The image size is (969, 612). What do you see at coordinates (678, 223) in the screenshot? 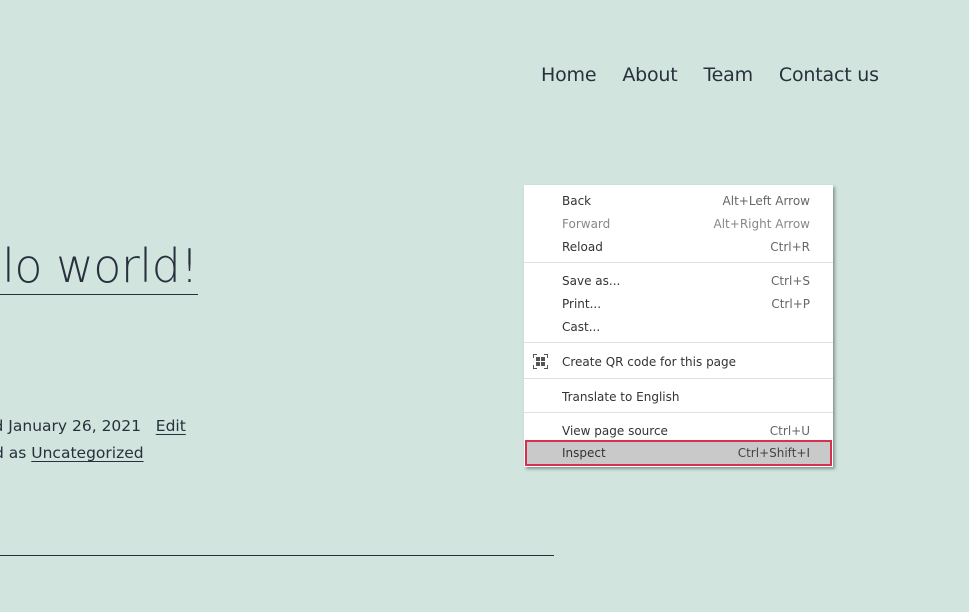
I see `menu-item-forward: Forward Alt+Right Arrow` at bounding box center [678, 223].